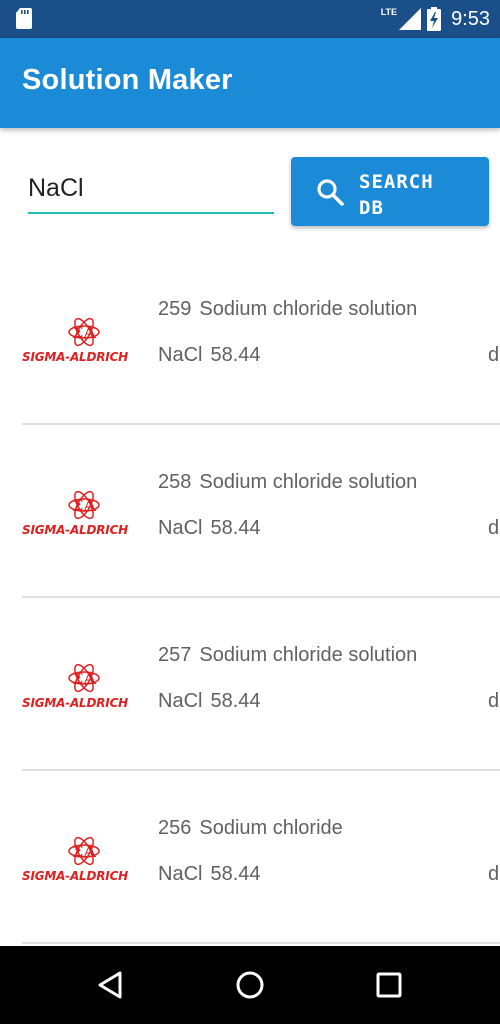 This screenshot has height=1024, width=500. I want to click on divider, so click(261, 943).